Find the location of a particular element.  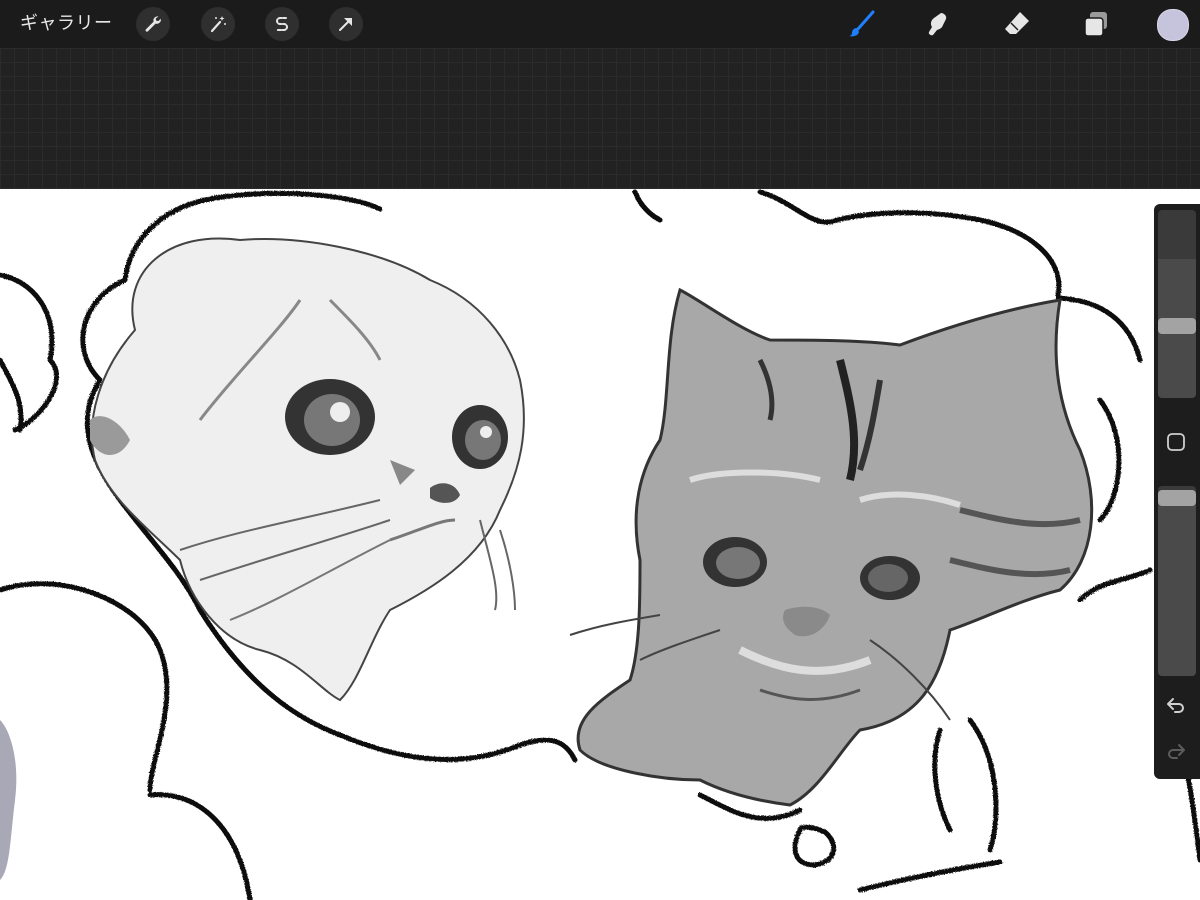

smudge-tool-button is located at coordinates (938, 24).